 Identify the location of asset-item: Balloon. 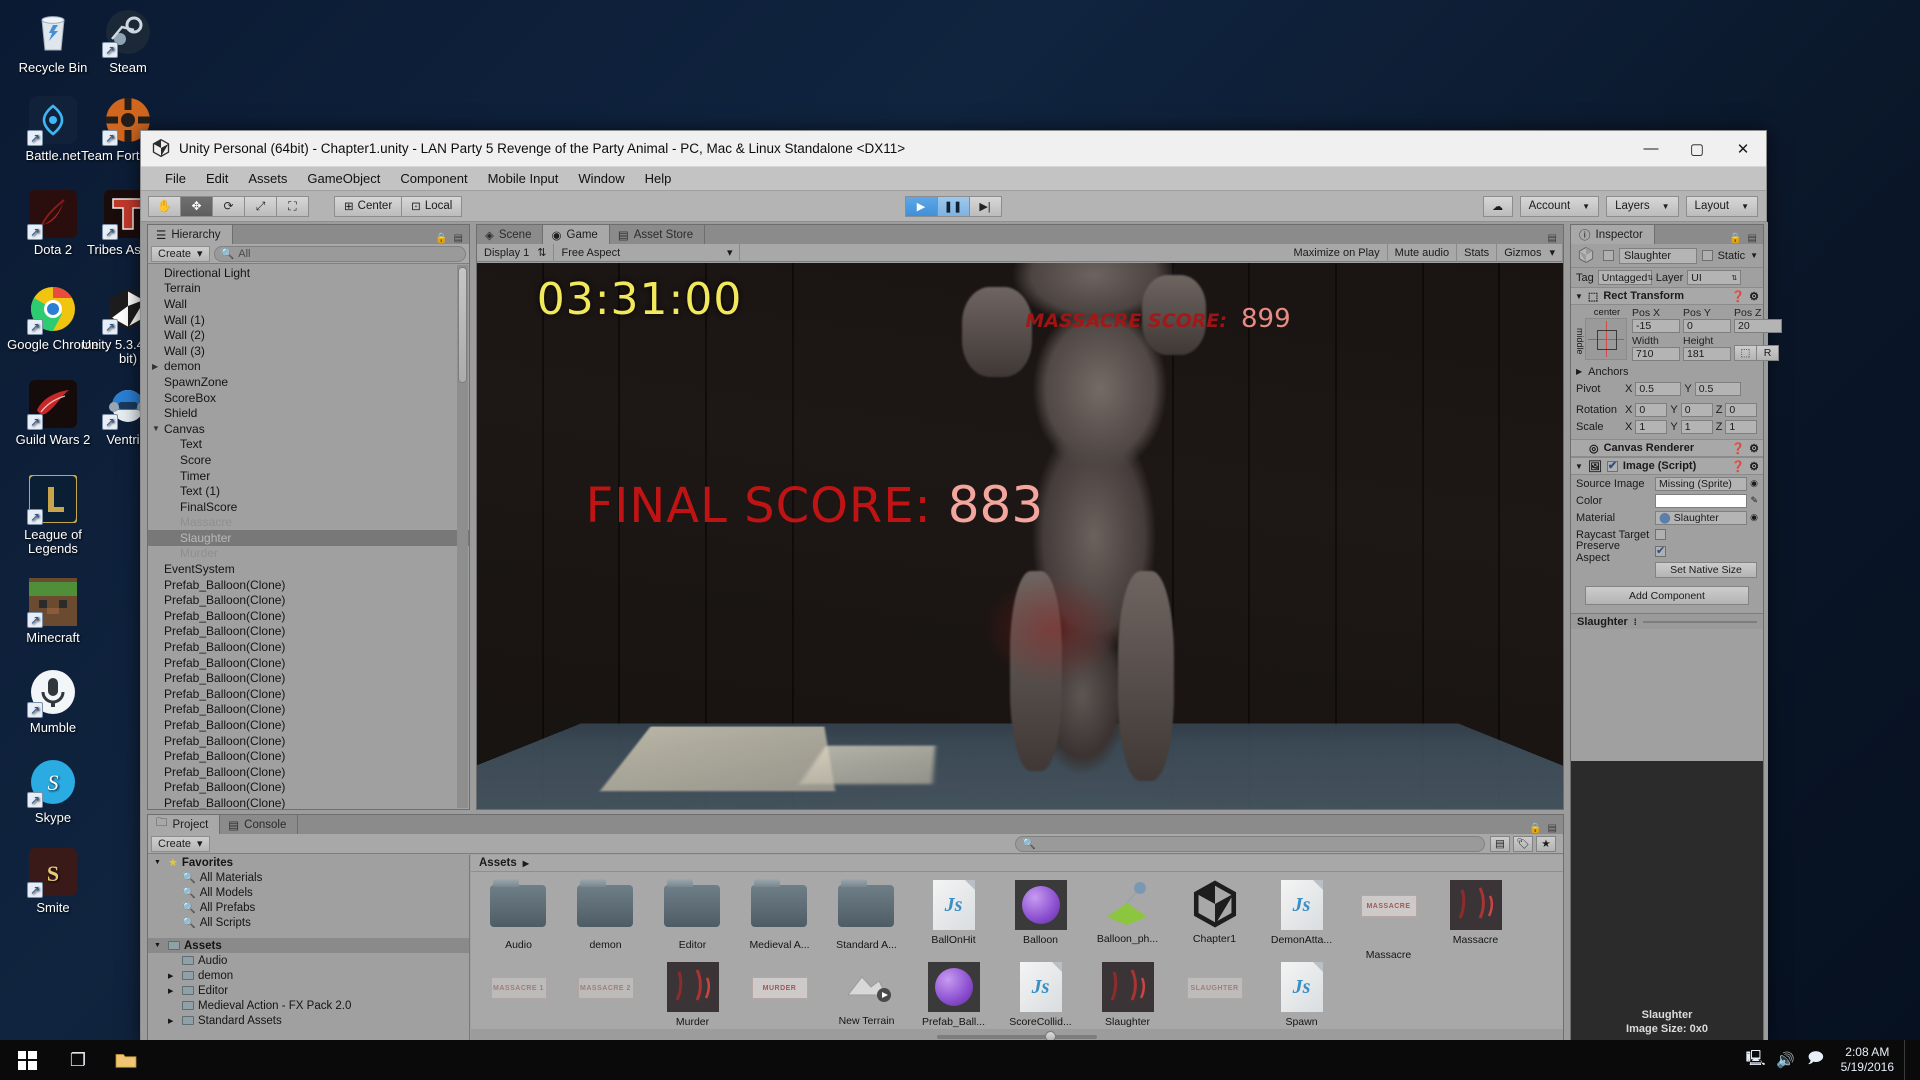
(1040, 920).